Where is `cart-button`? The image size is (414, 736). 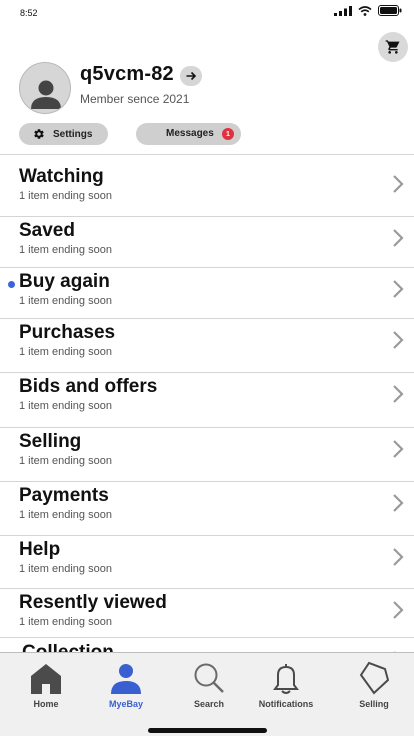
cart-button is located at coordinates (393, 47).